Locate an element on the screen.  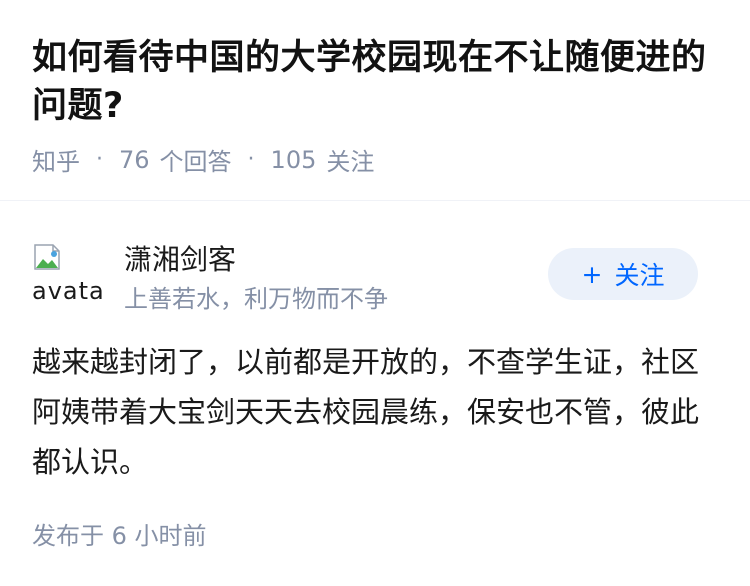
broken-image-icon is located at coordinates (47, 257).